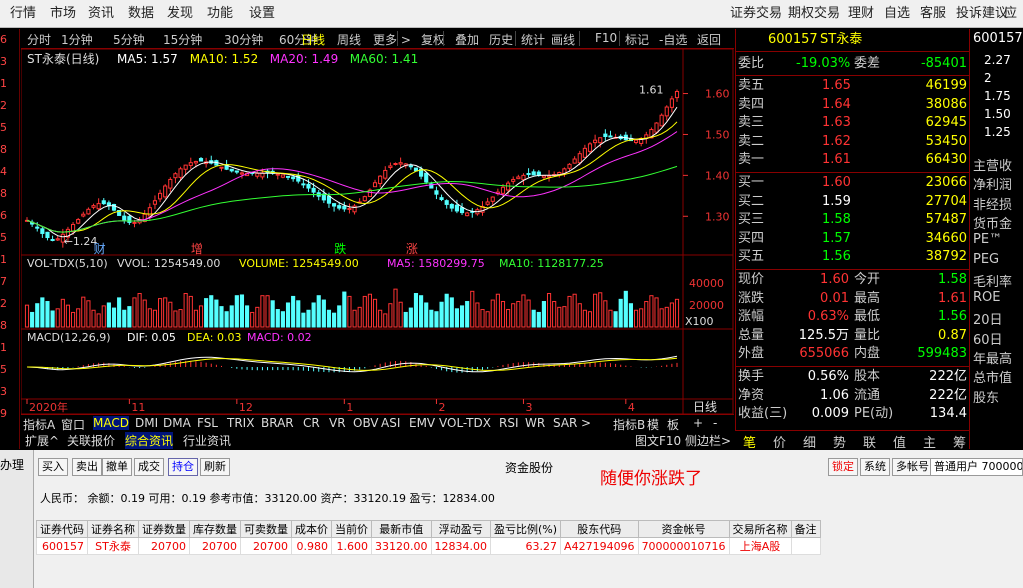 This screenshot has height=588, width=1023. I want to click on holdings-column-header: 库存数量, so click(215, 529).